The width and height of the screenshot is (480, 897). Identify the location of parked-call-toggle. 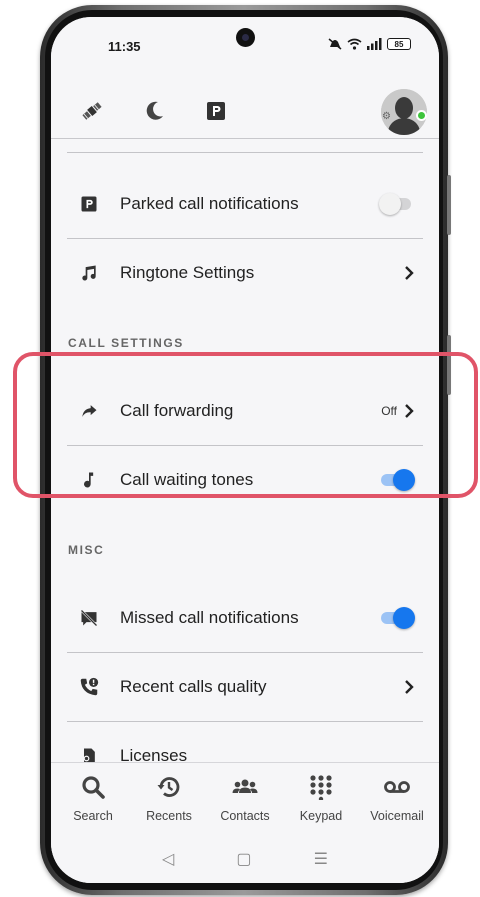
(397, 204).